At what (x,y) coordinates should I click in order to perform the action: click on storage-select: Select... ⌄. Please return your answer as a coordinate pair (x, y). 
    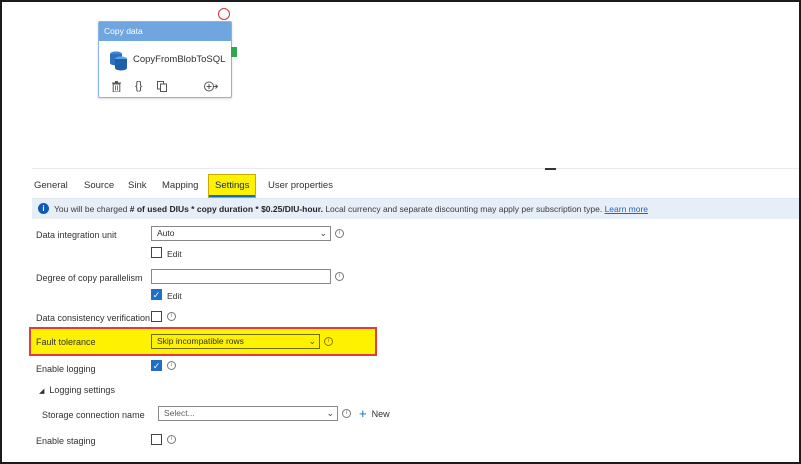
    Looking at the image, I should click on (248, 413).